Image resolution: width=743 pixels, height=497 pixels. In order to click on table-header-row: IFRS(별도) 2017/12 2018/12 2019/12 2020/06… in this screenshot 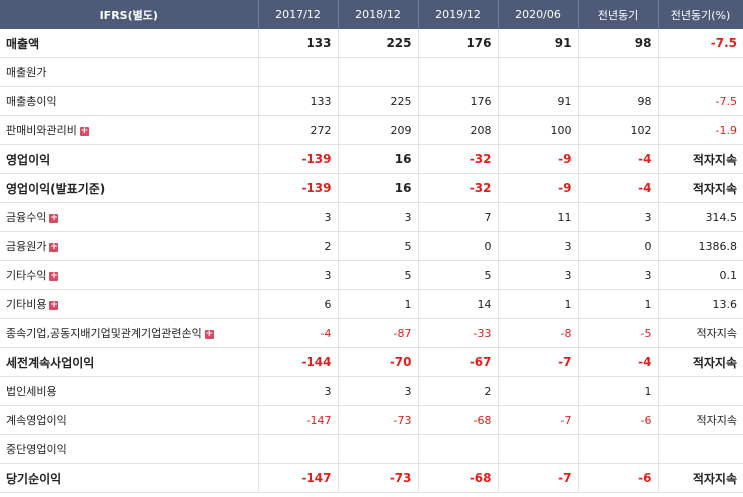, I will do `click(371, 14)`.